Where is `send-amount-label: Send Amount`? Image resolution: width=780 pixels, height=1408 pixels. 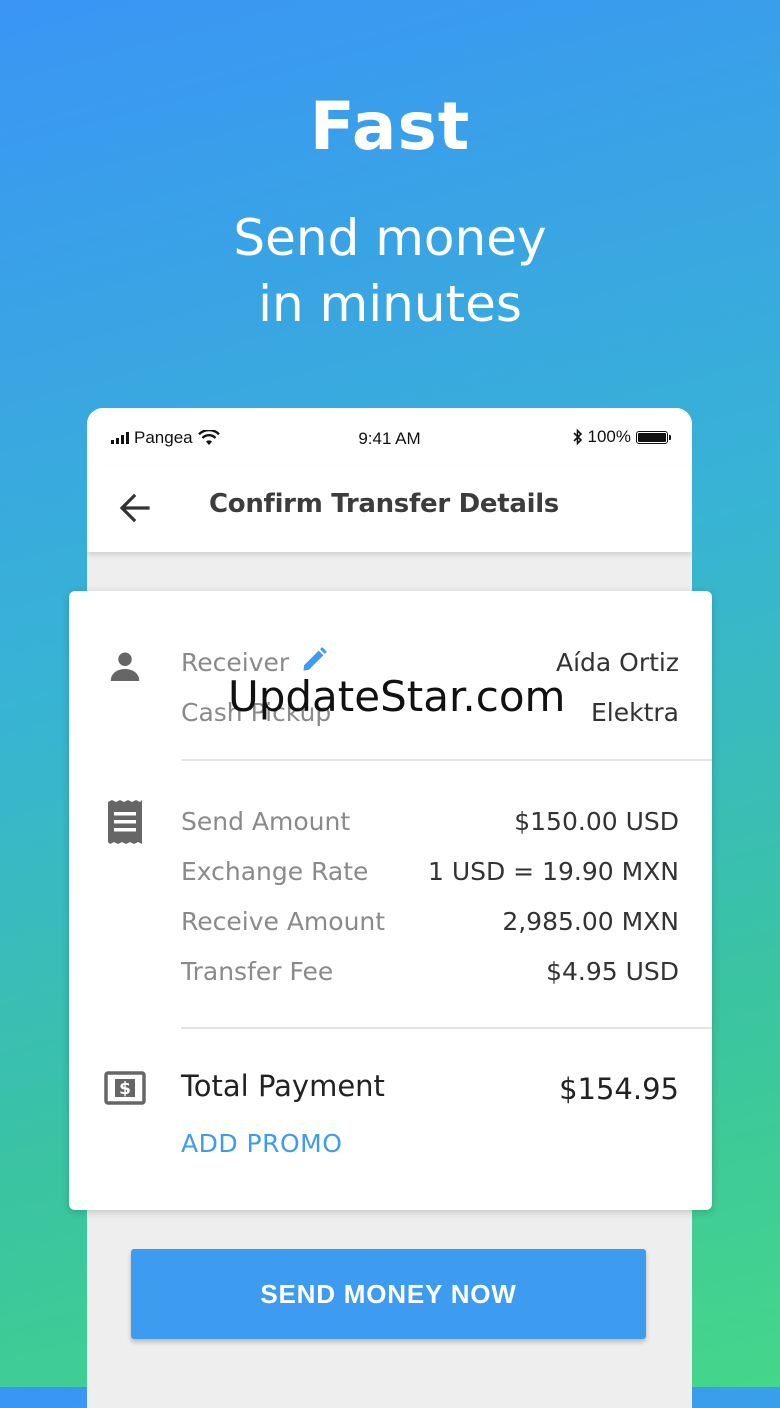 send-amount-label: Send Amount is located at coordinates (266, 821).